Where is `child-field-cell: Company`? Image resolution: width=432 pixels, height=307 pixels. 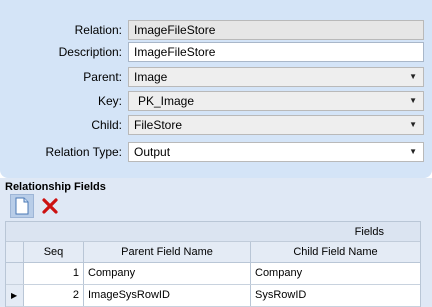
child-field-cell: Company is located at coordinates (335, 273).